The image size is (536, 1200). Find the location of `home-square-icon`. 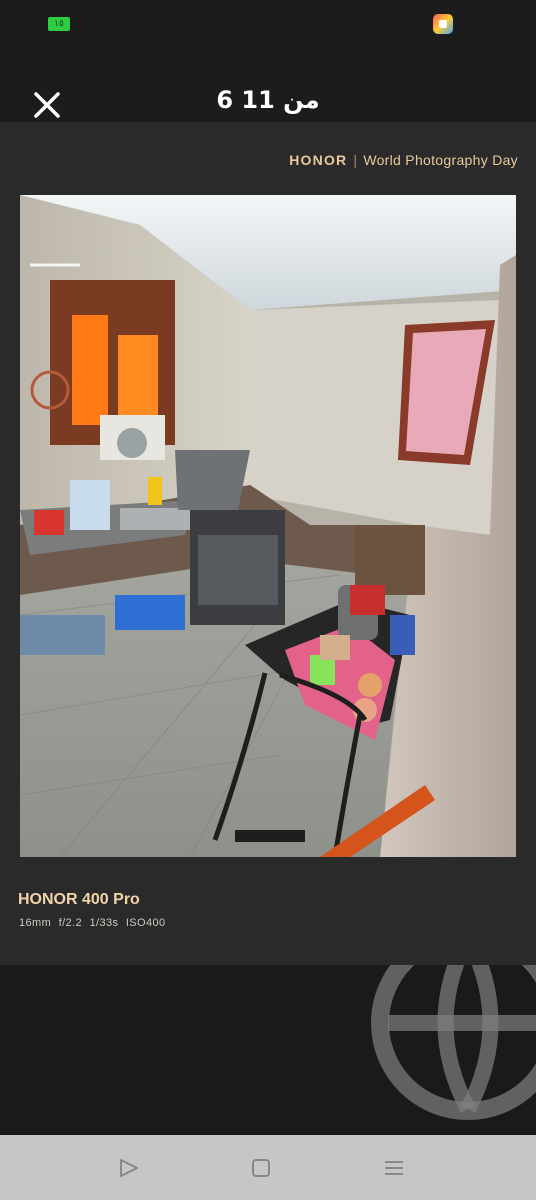

home-square-icon is located at coordinates (261, 1168).